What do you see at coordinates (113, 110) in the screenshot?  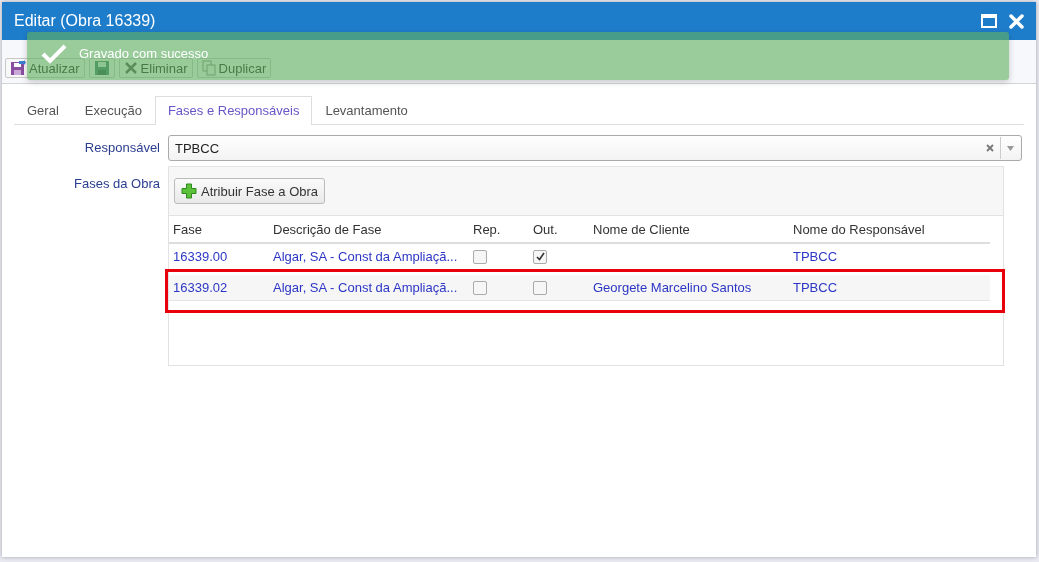 I see `tab: Execução` at bounding box center [113, 110].